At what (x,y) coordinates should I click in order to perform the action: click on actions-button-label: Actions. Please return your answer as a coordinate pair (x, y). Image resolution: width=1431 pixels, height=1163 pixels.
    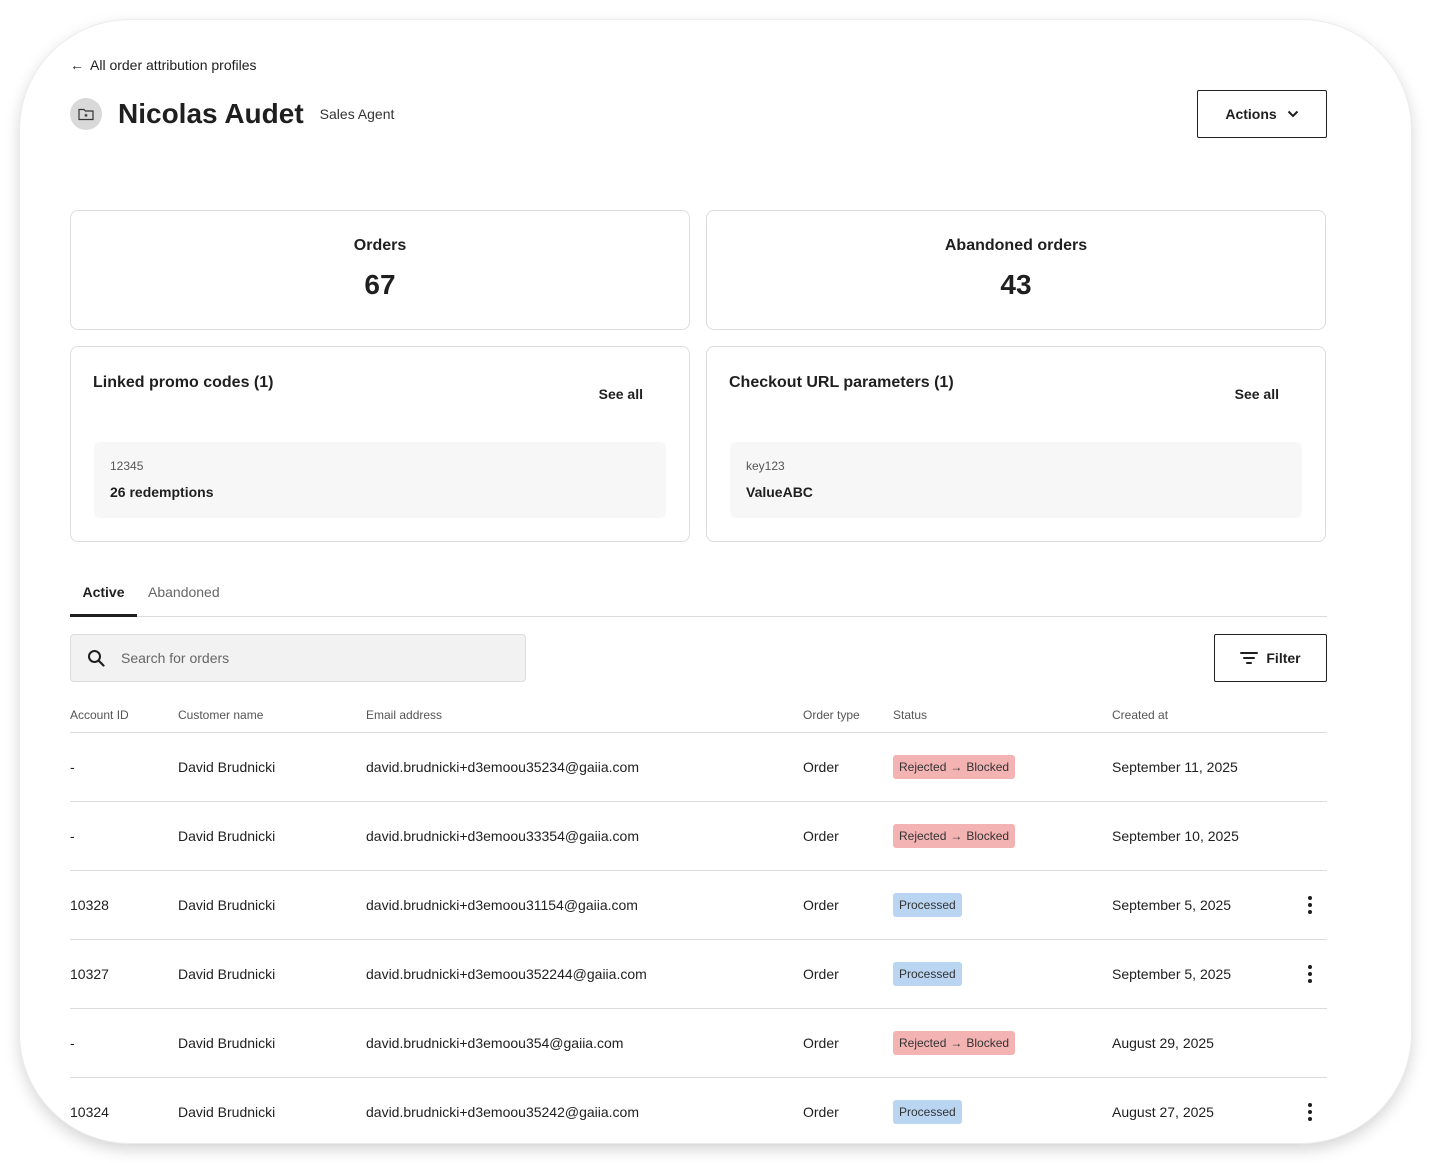
    Looking at the image, I should click on (1251, 114).